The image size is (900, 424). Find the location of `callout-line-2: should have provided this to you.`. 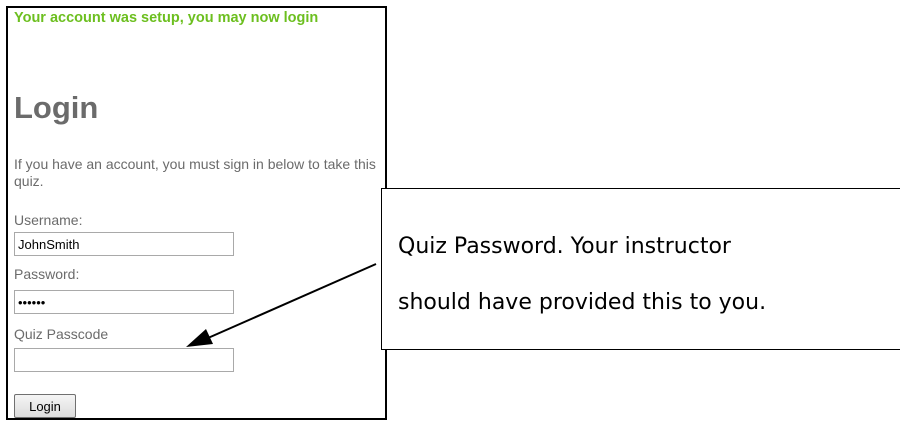

callout-line-2: should have provided this to you. is located at coordinates (582, 302).